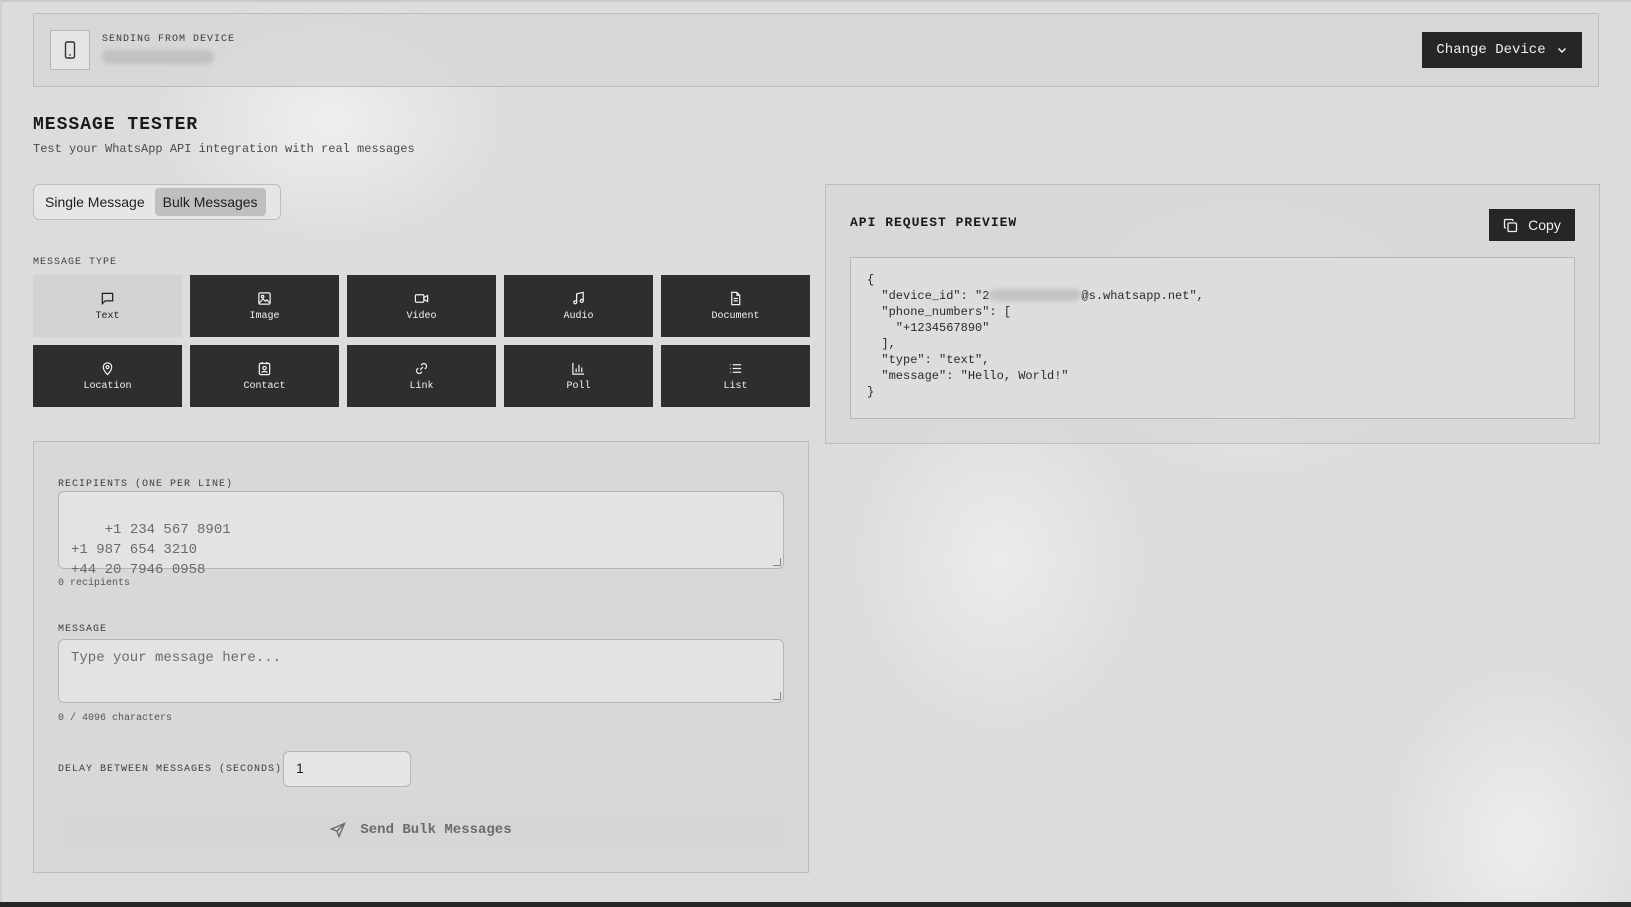 The width and height of the screenshot is (1631, 907). I want to click on message-square-icon, so click(107, 298).